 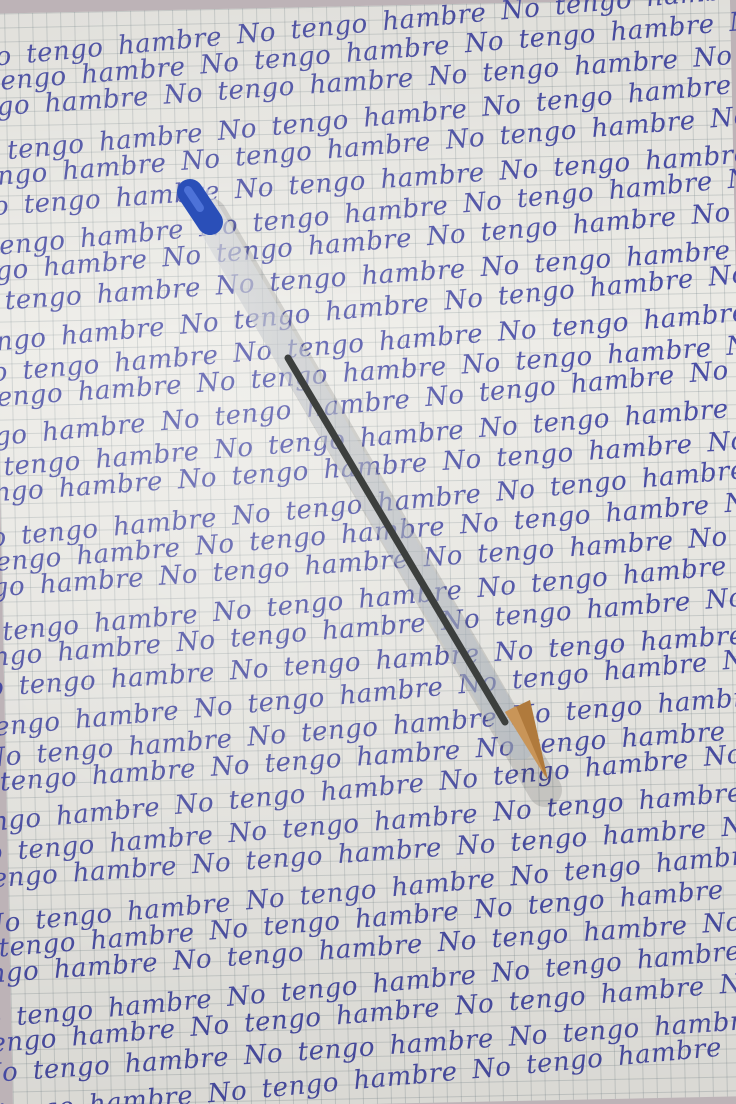 What do you see at coordinates (396, 540) in the screenshot?
I see `ink-tube` at bounding box center [396, 540].